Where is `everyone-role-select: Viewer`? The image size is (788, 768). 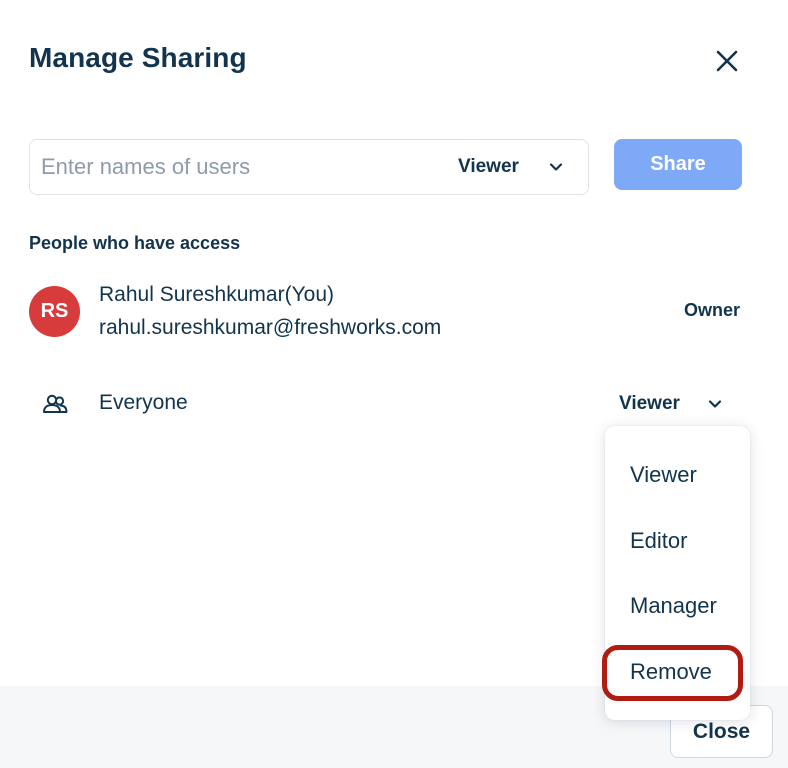 everyone-role-select: Viewer is located at coordinates (676, 404).